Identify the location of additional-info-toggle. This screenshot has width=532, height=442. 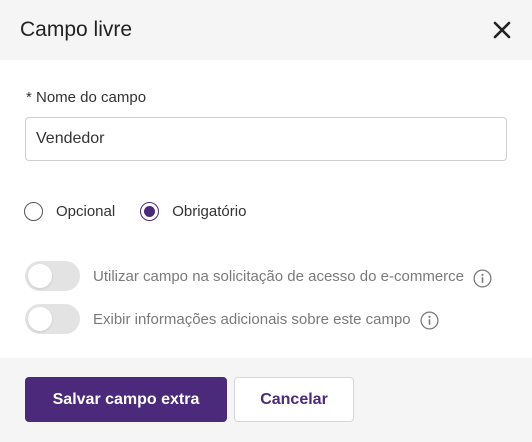
(52, 319).